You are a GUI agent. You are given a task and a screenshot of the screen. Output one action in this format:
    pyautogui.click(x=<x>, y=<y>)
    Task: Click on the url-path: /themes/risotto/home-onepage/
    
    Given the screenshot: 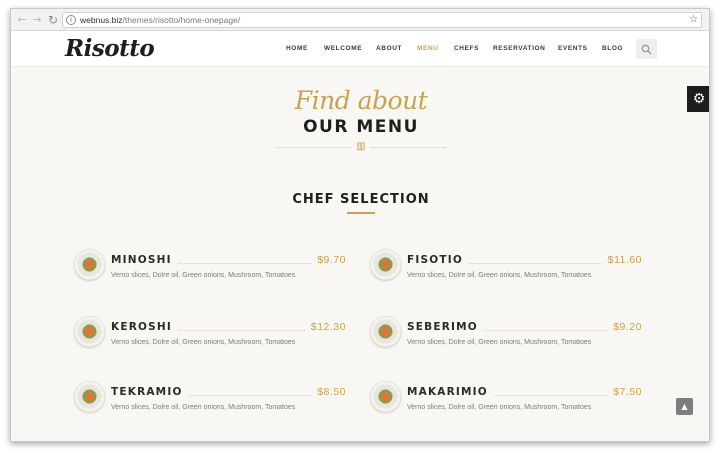 What is the action you would take?
    pyautogui.click(x=181, y=20)
    